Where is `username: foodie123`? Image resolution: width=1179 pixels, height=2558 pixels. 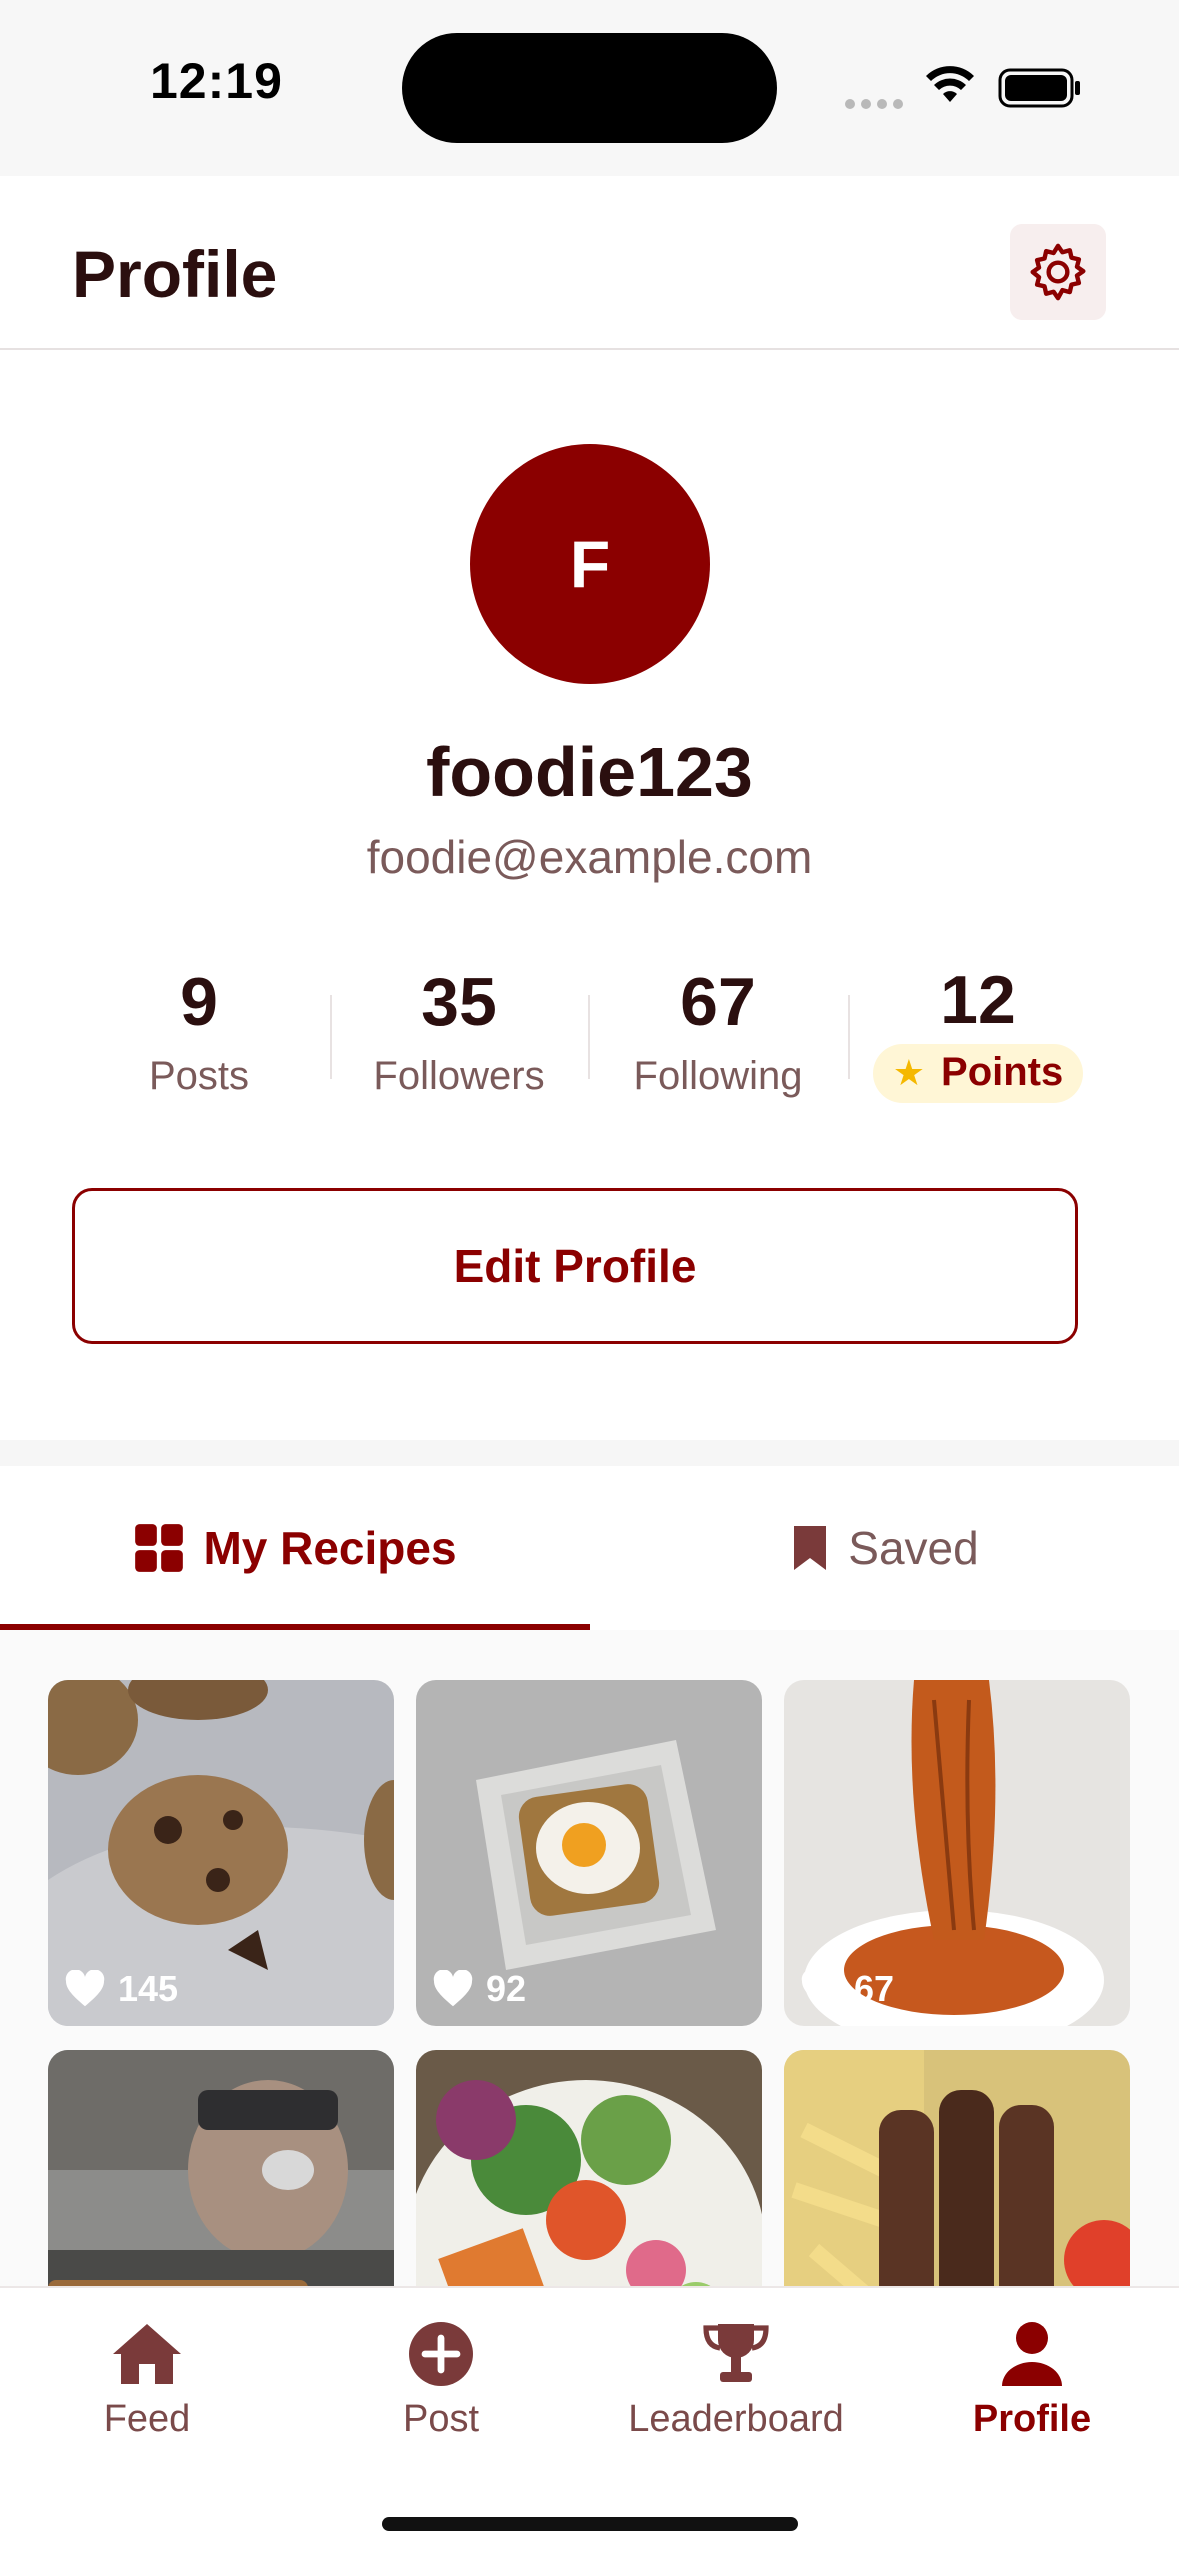 username: foodie123 is located at coordinates (589, 772).